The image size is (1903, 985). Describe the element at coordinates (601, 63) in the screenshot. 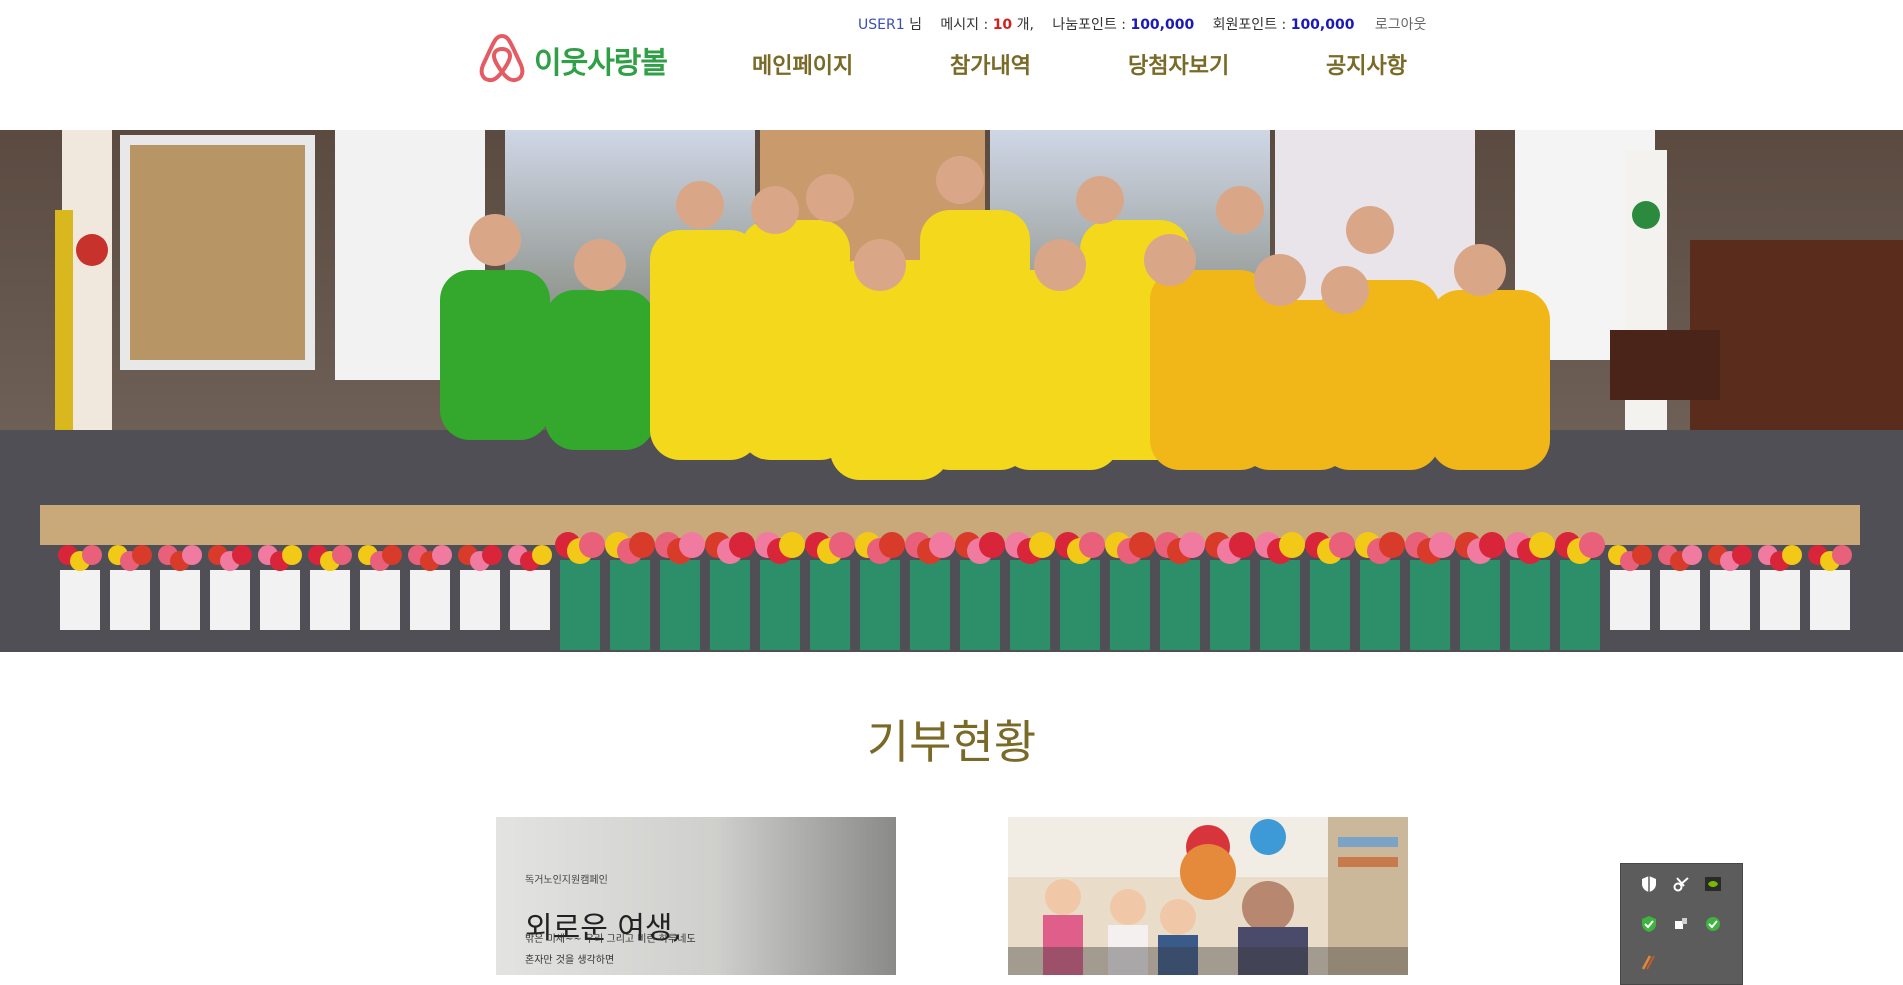

I see `logo-text: 이웃사랑볼` at that location.